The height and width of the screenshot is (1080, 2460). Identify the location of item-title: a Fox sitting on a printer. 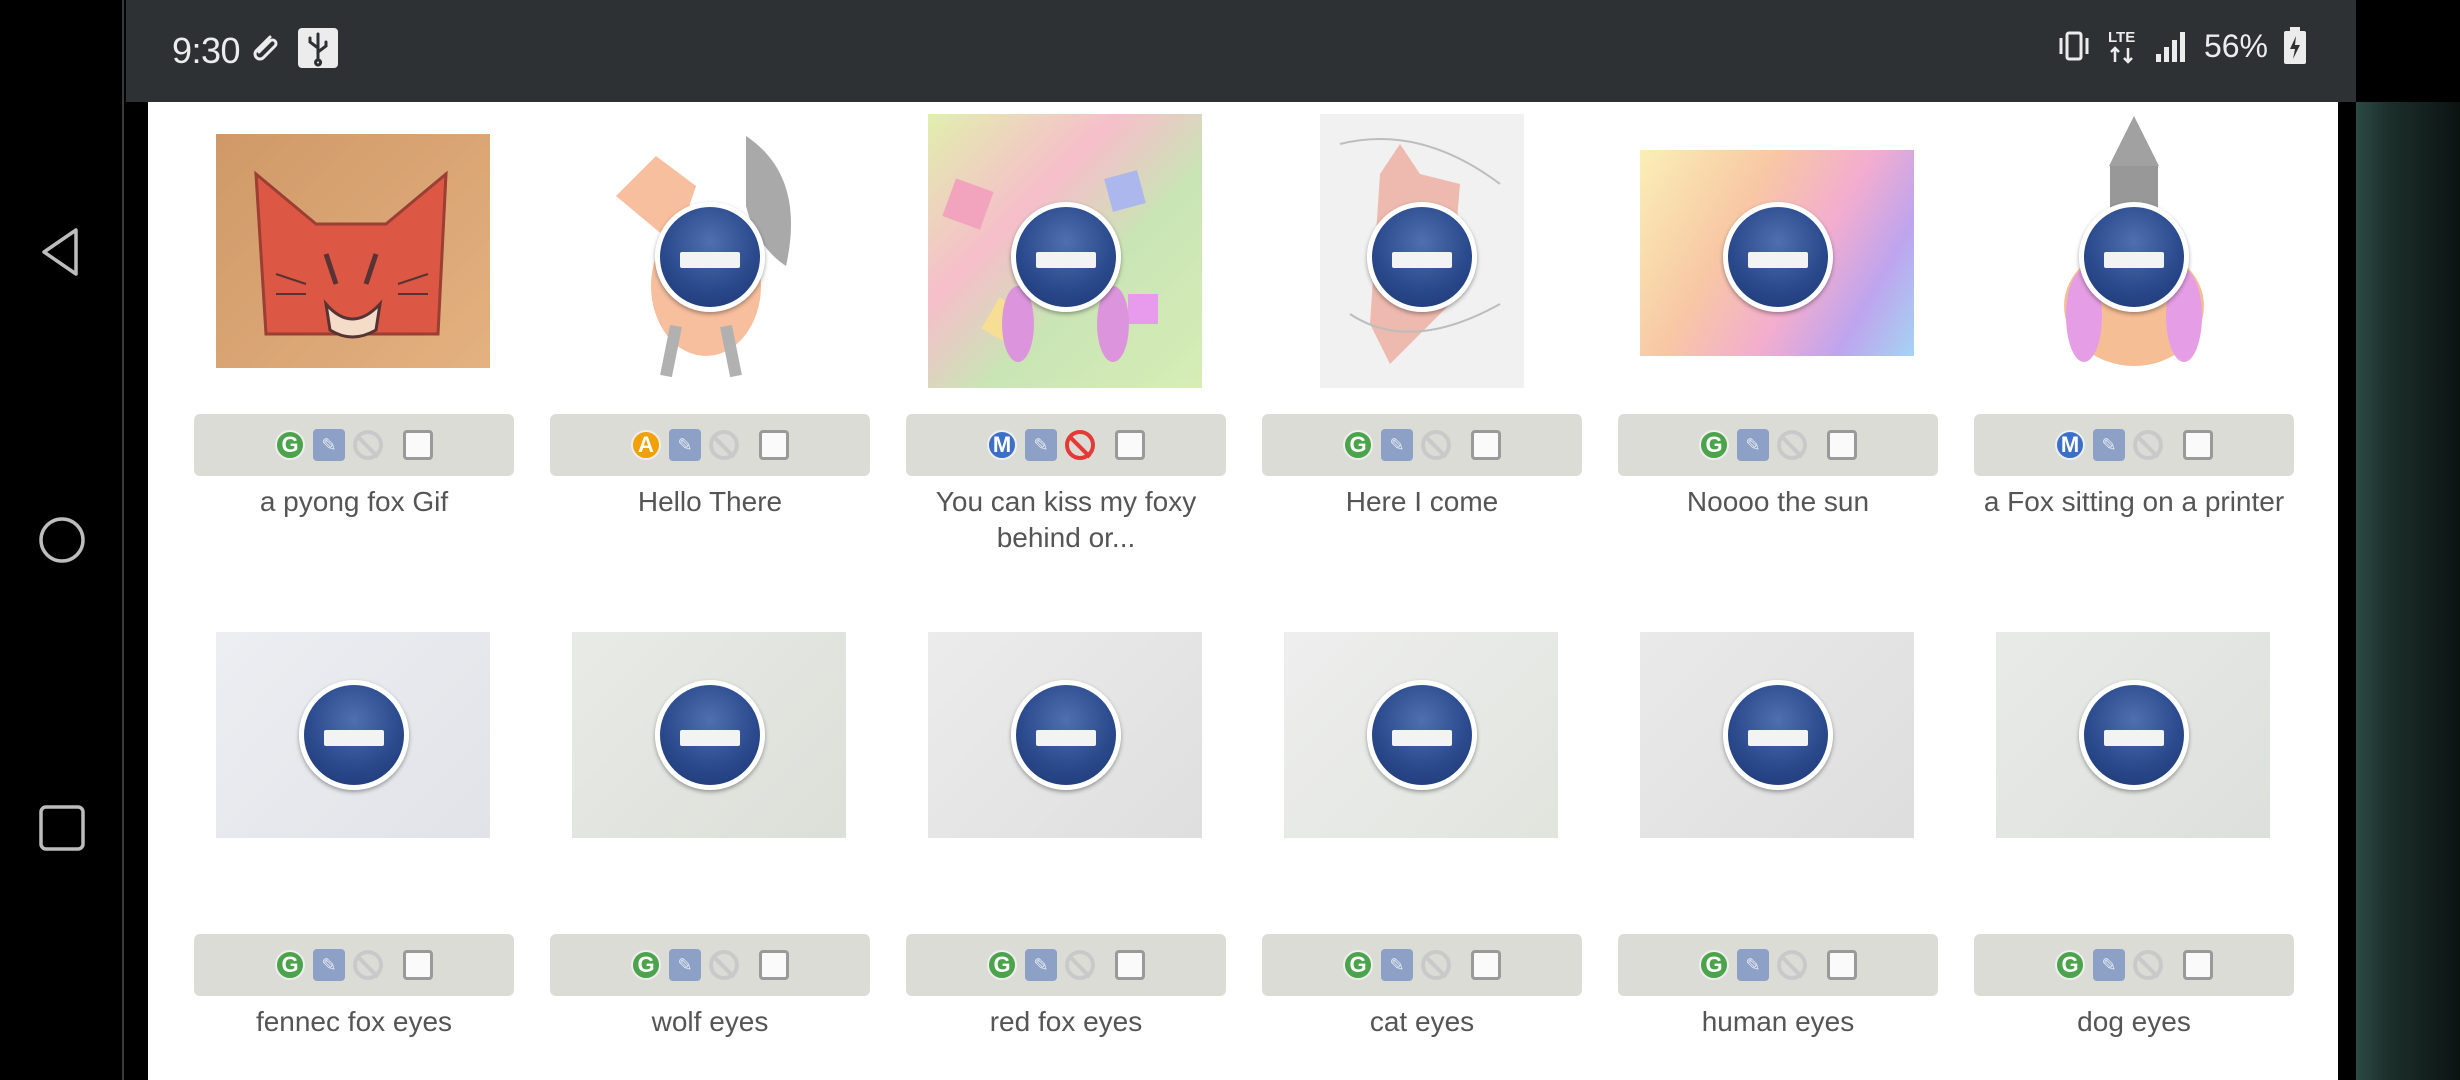
(2134, 502).